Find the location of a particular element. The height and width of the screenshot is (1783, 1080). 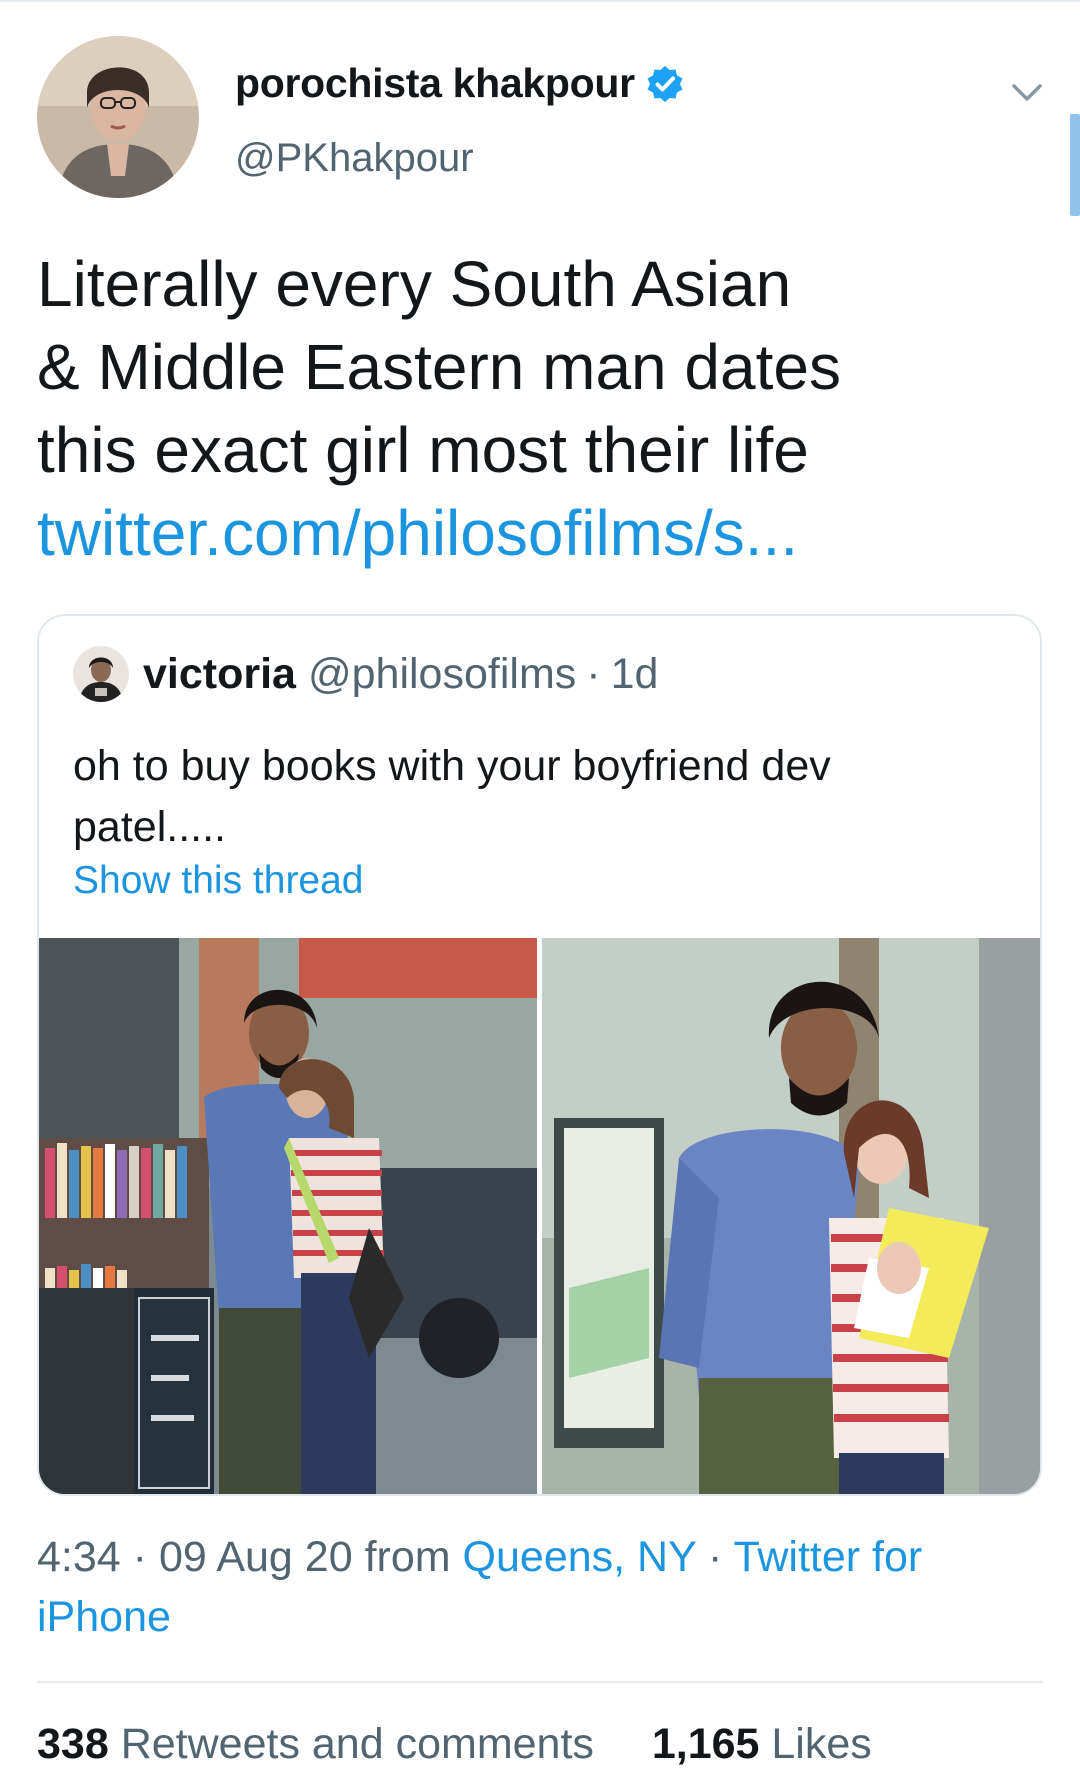

quoted-author-handle: @philosofilms is located at coordinates (442, 674).